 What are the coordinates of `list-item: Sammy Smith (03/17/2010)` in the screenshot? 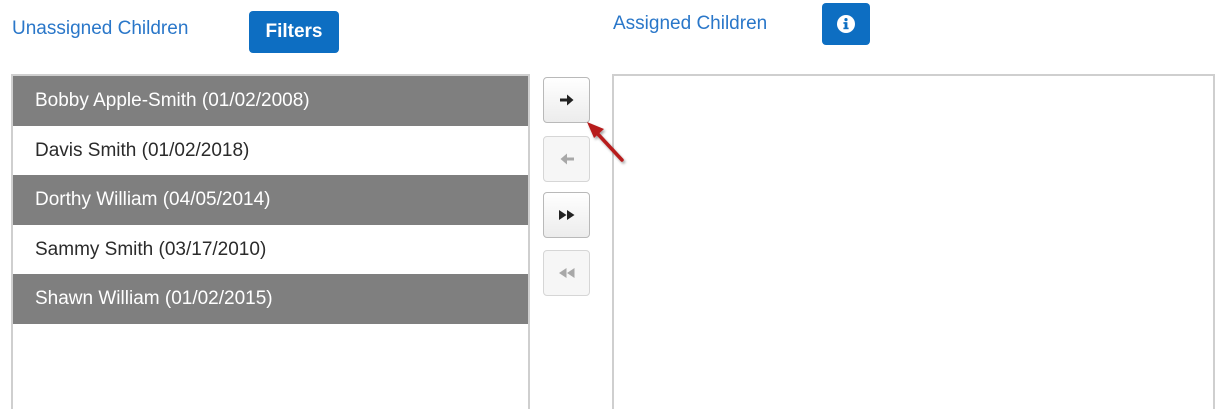 It's located at (270, 249).